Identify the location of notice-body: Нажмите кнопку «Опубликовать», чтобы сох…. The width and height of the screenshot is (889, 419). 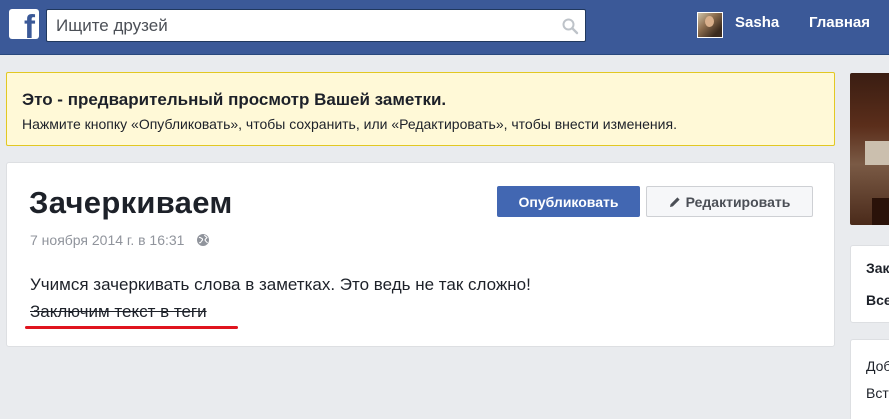
(349, 124).